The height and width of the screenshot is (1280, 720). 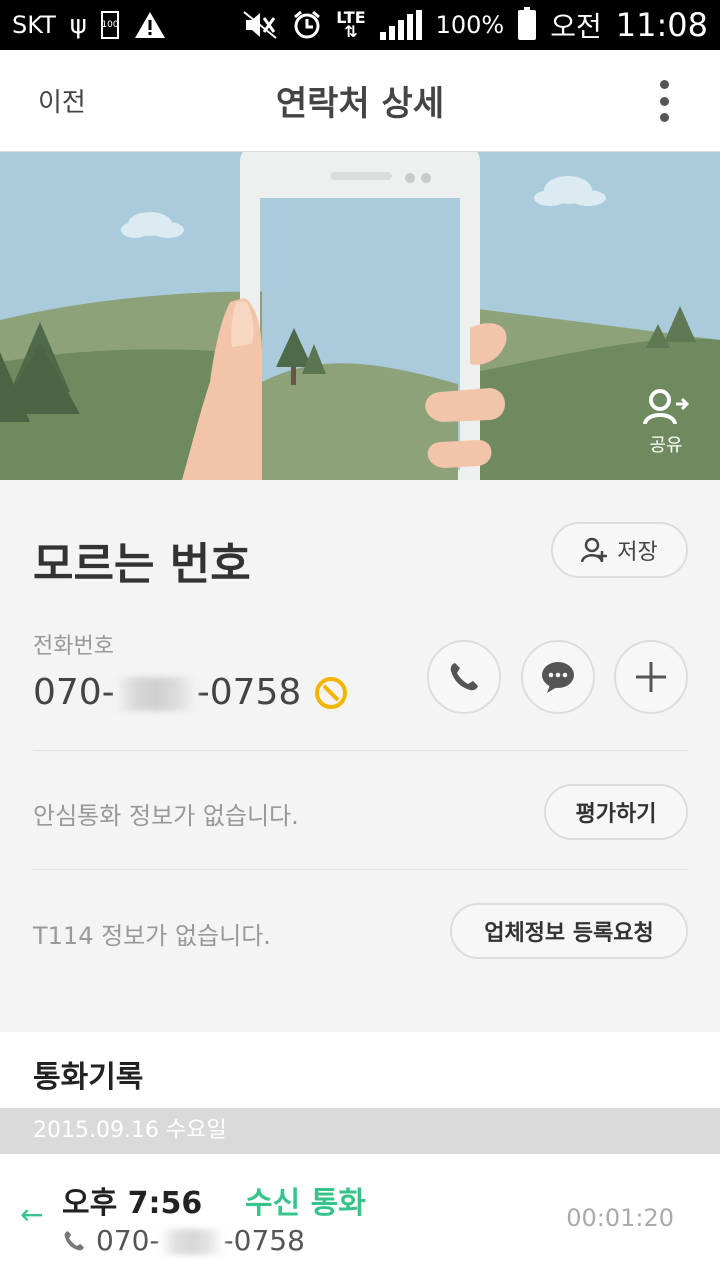 What do you see at coordinates (307, 24) in the screenshot?
I see `alarm-icon` at bounding box center [307, 24].